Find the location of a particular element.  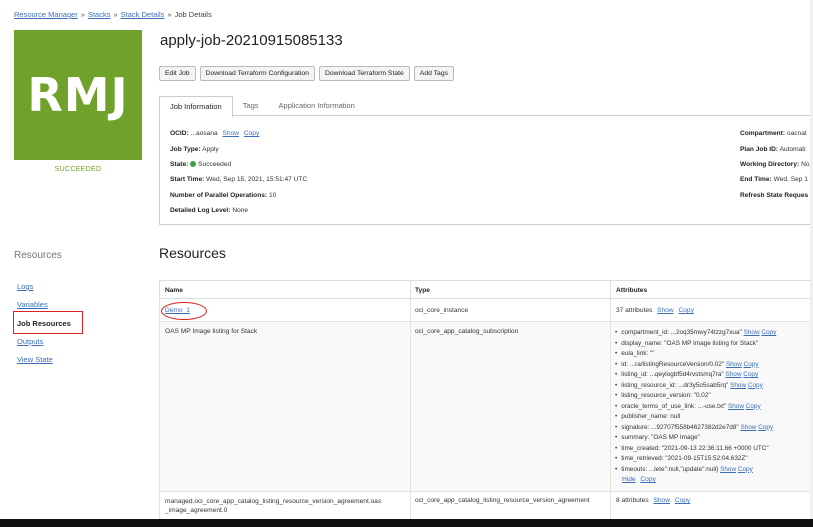

job-type-label: Job Type: is located at coordinates (185, 149).